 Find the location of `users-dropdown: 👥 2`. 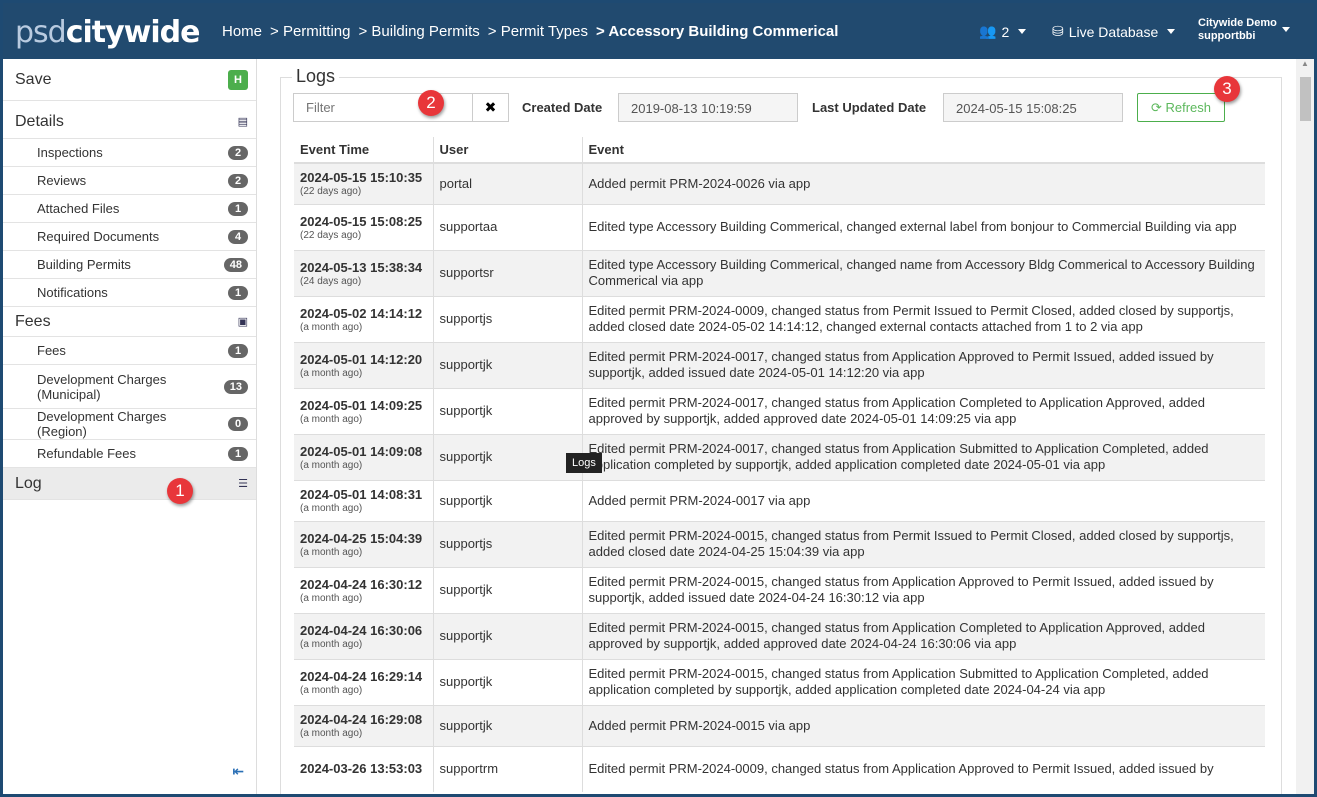

users-dropdown: 👥 2 is located at coordinates (1003, 31).